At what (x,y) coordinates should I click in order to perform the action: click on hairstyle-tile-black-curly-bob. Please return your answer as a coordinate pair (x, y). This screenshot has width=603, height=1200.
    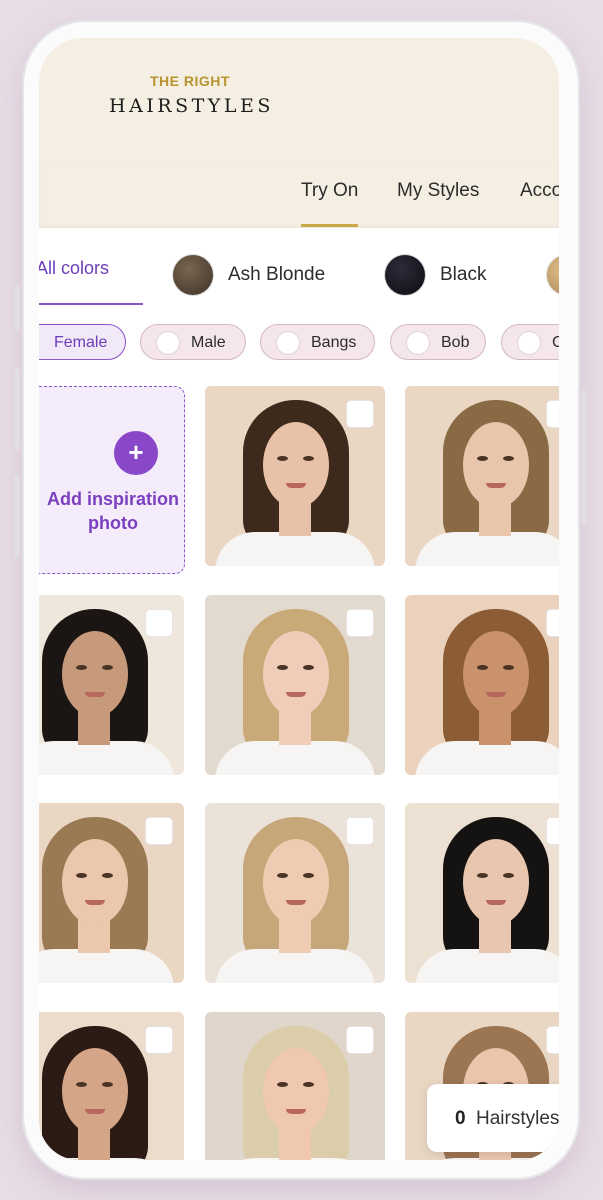
    Looking at the image, I should click on (111, 685).